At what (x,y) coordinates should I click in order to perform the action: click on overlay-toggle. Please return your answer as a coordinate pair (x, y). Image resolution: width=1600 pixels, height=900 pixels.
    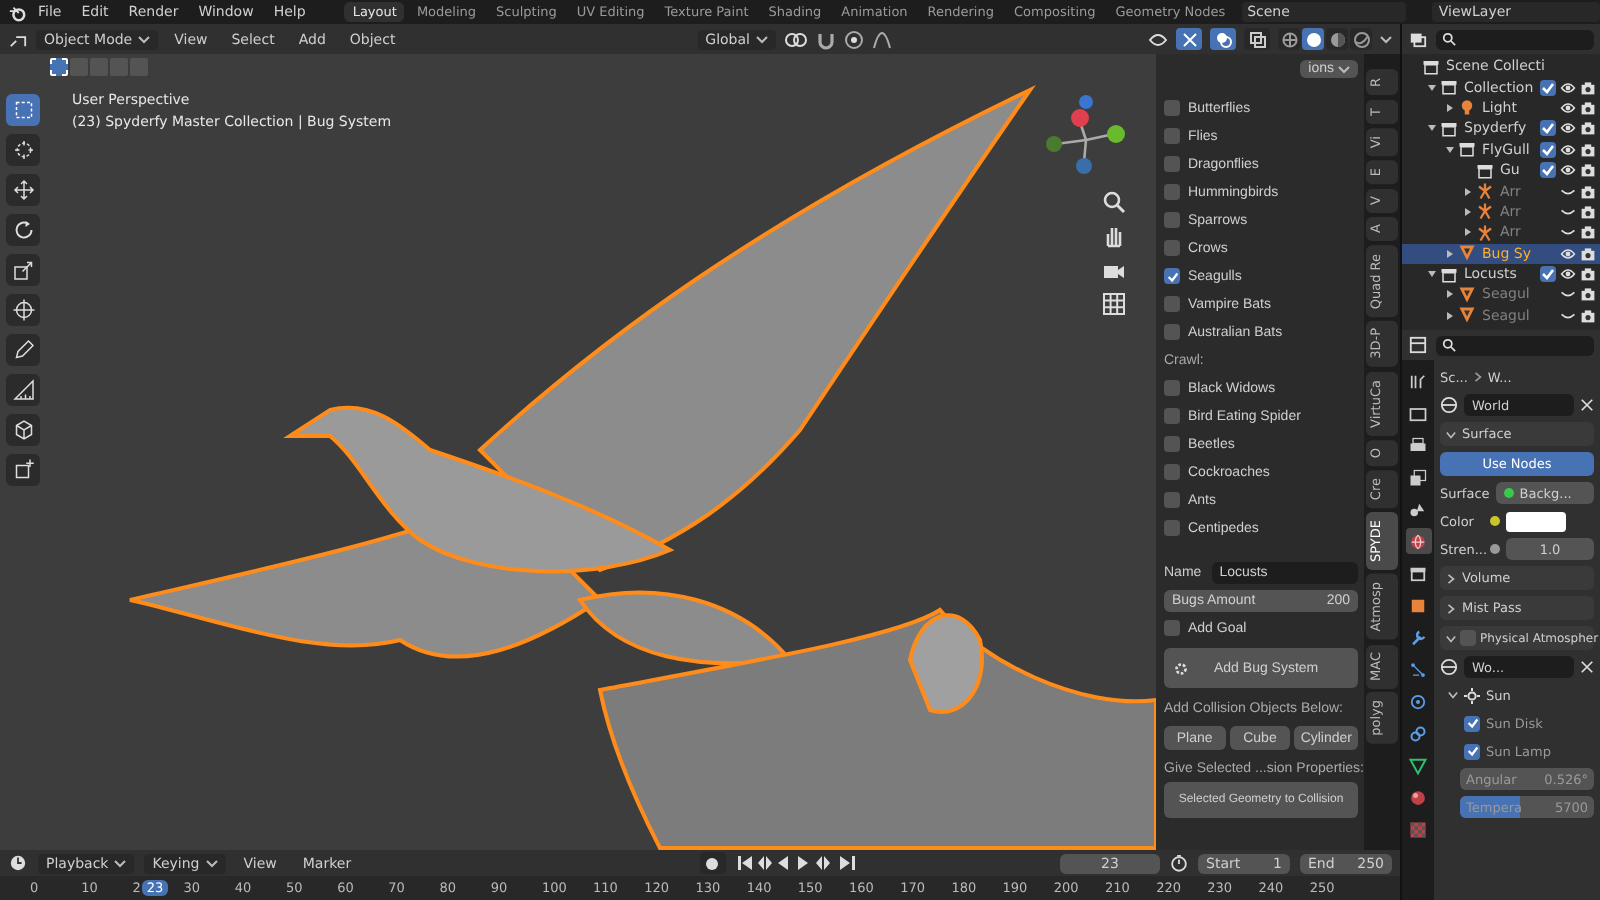
    Looking at the image, I should click on (1223, 39).